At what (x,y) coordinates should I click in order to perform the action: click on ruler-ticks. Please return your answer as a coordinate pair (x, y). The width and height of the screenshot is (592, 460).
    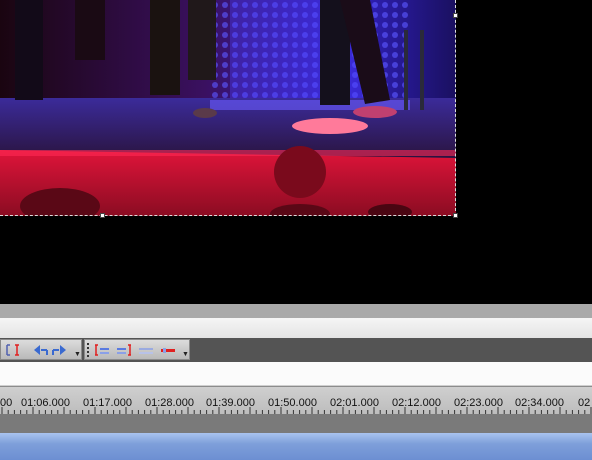
    Looking at the image, I should click on (296, 410).